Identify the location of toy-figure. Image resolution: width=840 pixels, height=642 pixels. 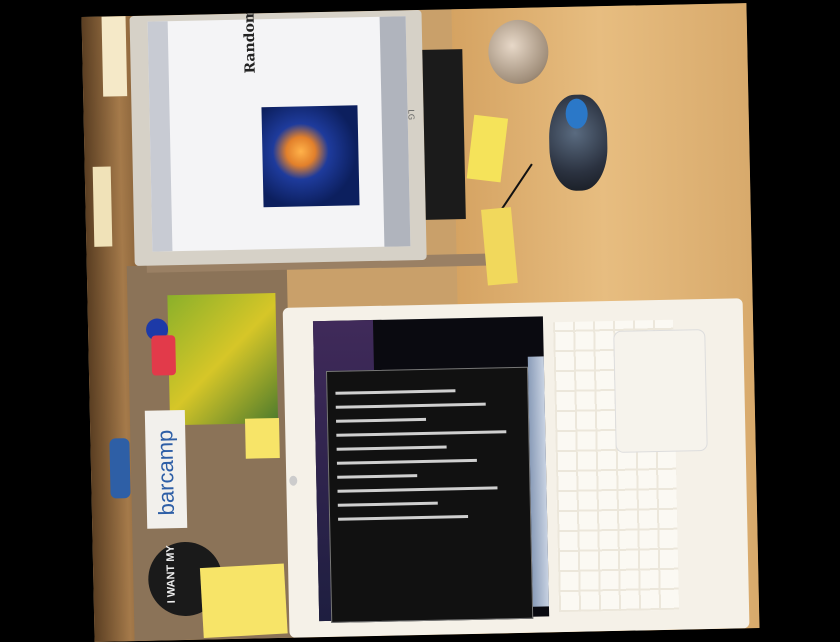
(120, 468).